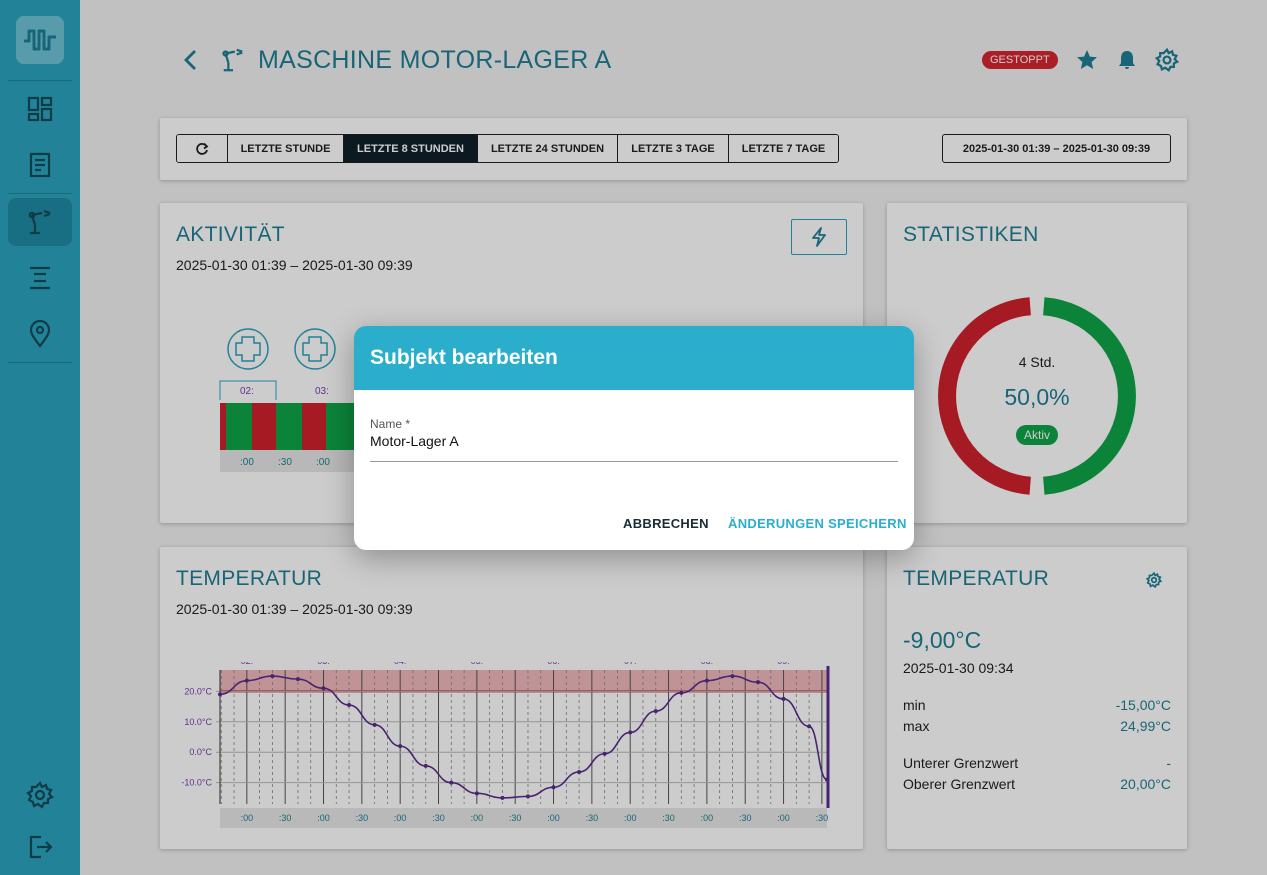 The image size is (1267, 875). What do you see at coordinates (414, 441) in the screenshot?
I see `name-input: Motor-Lager A` at bounding box center [414, 441].